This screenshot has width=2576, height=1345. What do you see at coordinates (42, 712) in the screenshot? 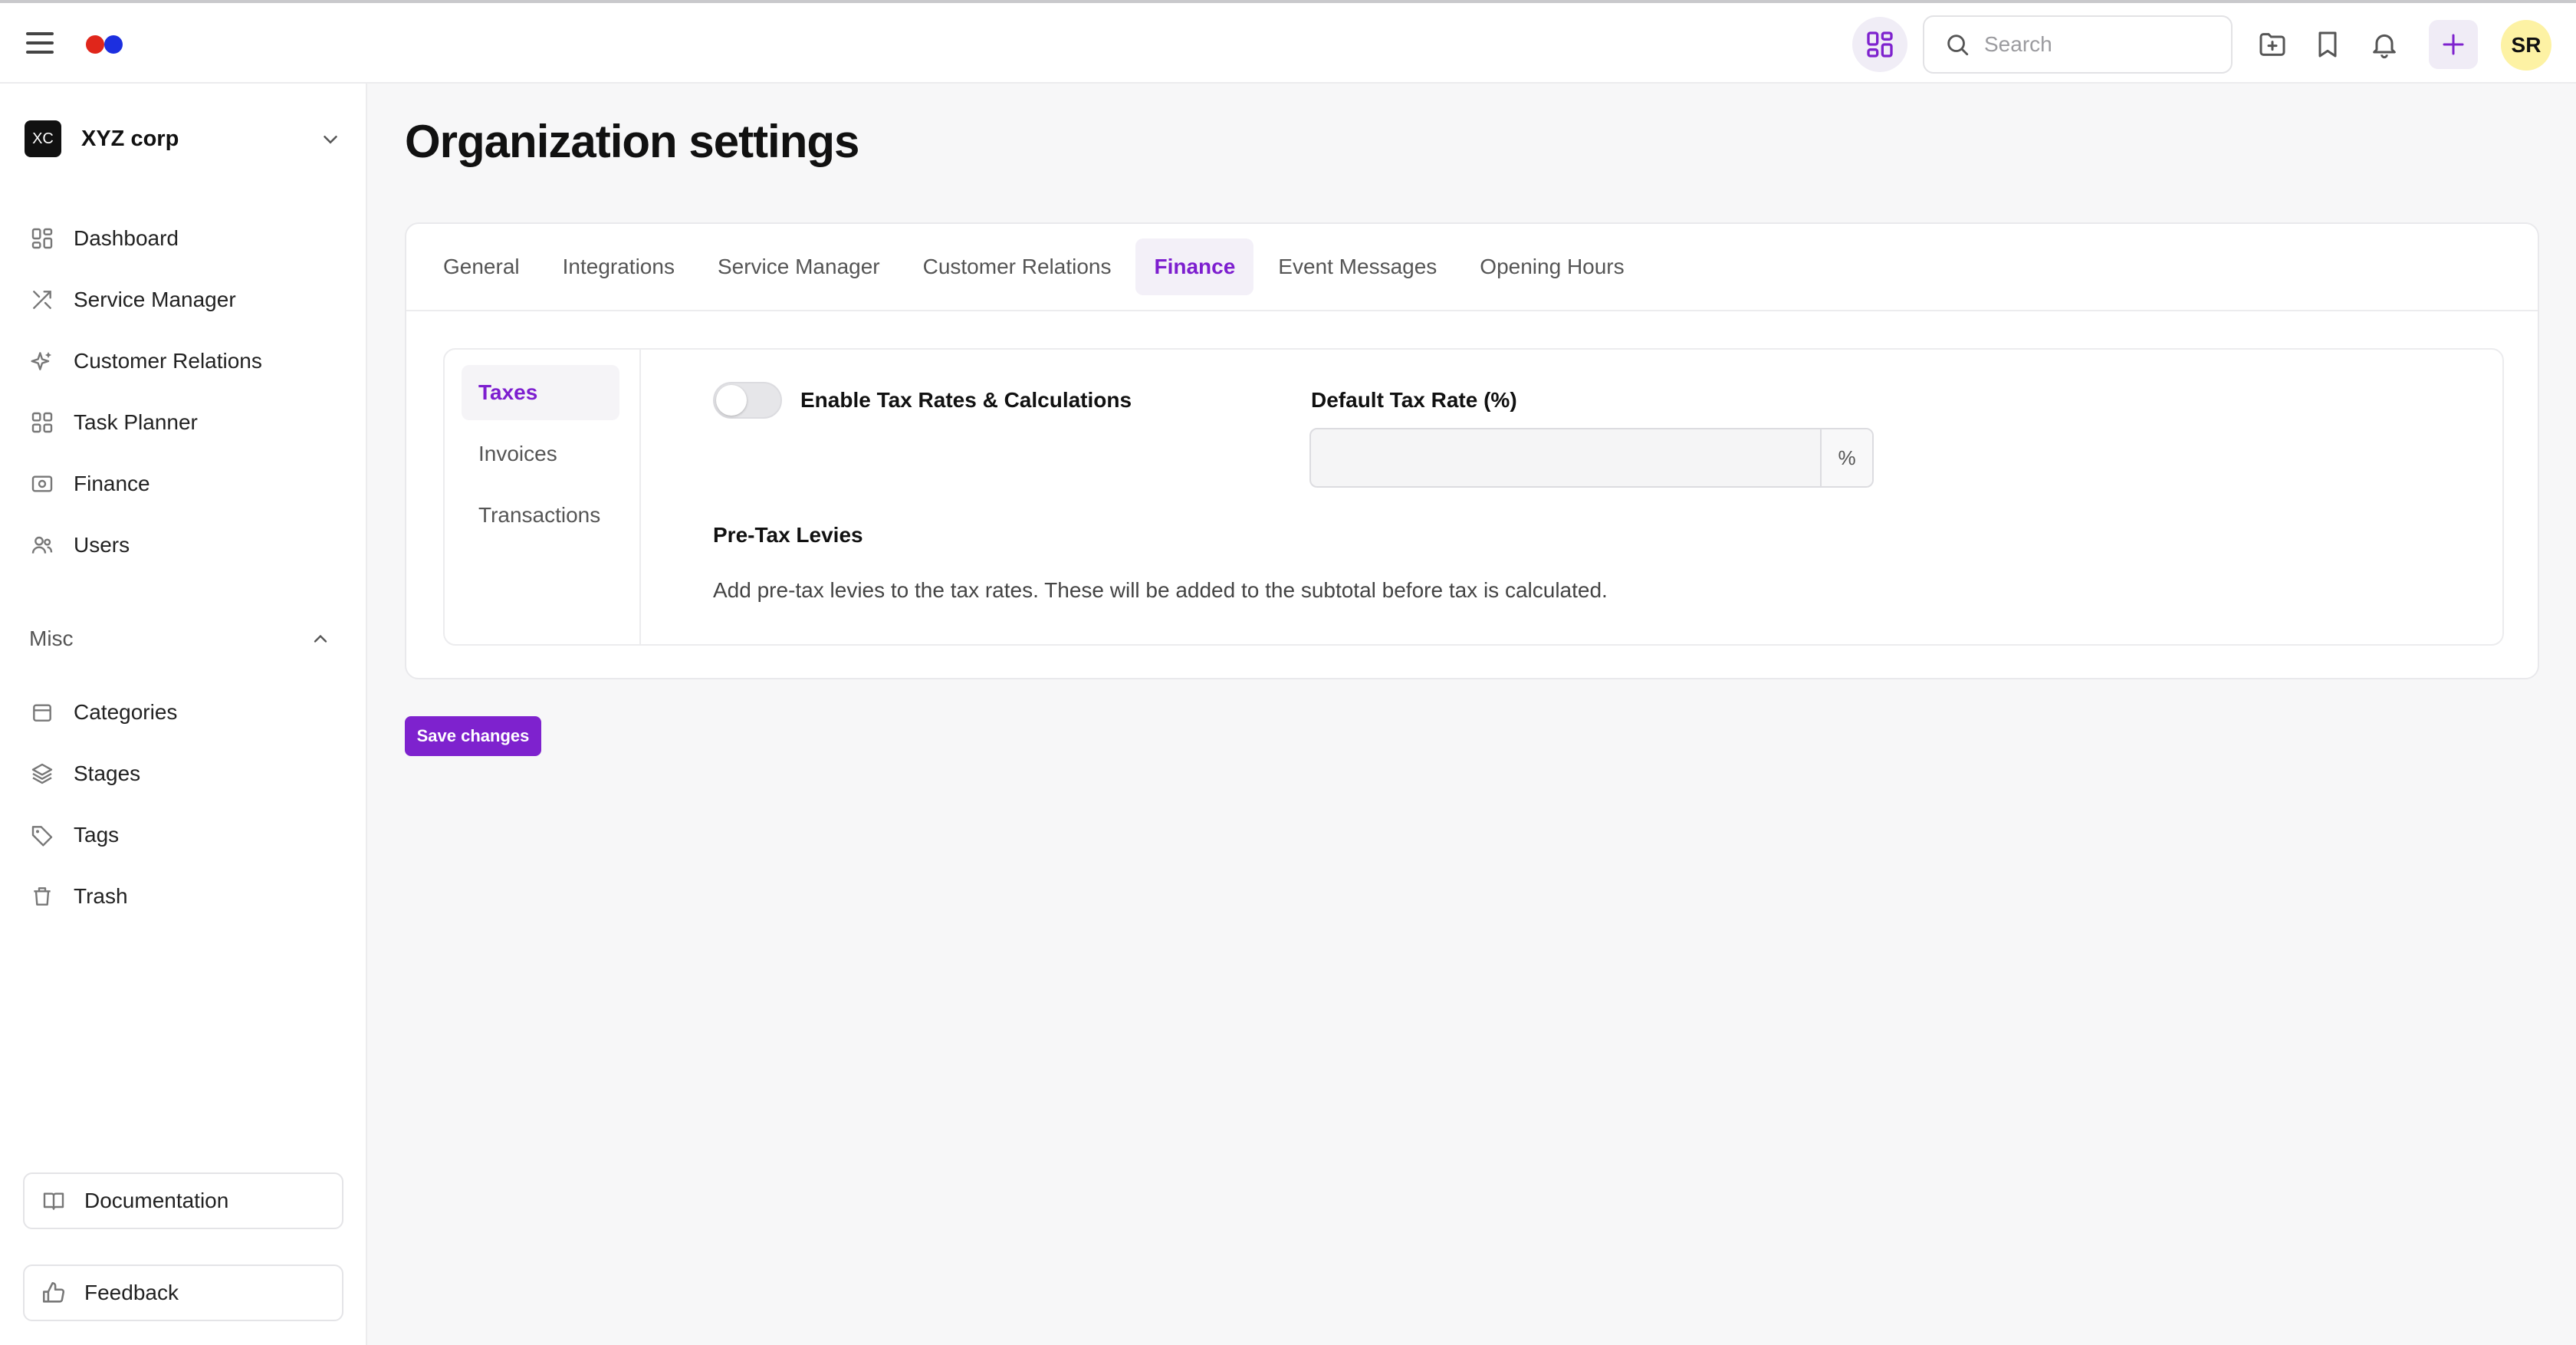
I see `archive-icon` at bounding box center [42, 712].